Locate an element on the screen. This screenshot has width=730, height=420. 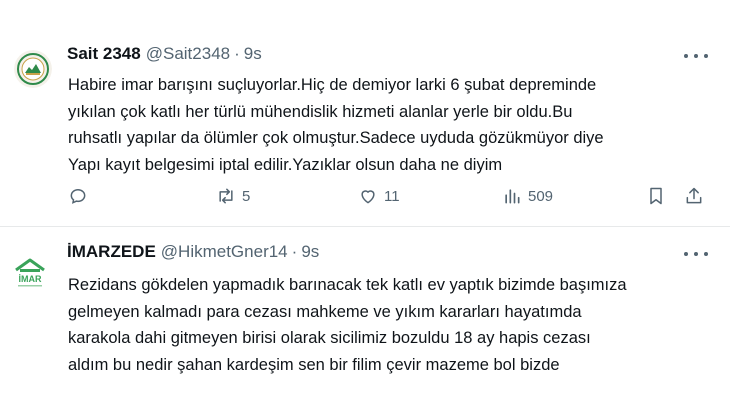
retweet-count: 5 is located at coordinates (246, 196).